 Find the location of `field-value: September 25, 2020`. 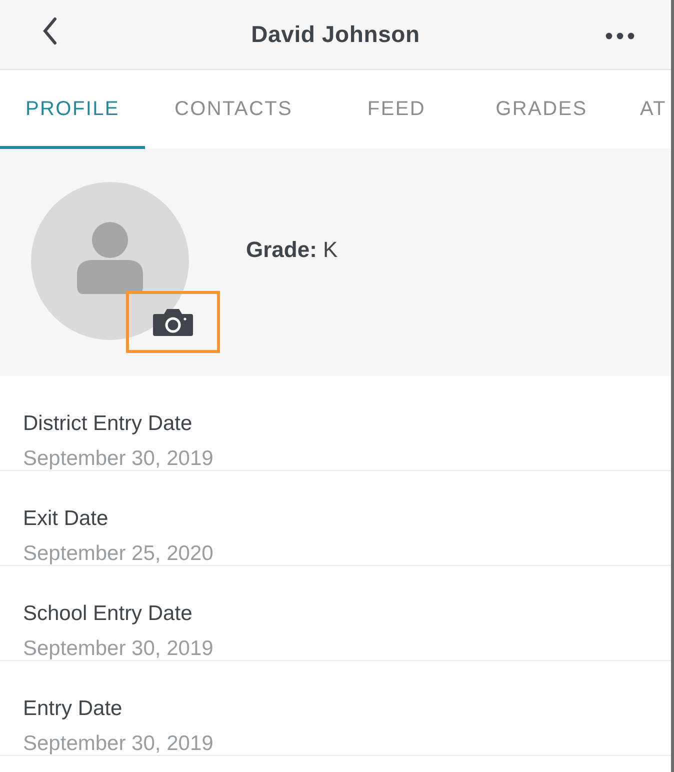

field-value: September 25, 2020 is located at coordinates (118, 554).